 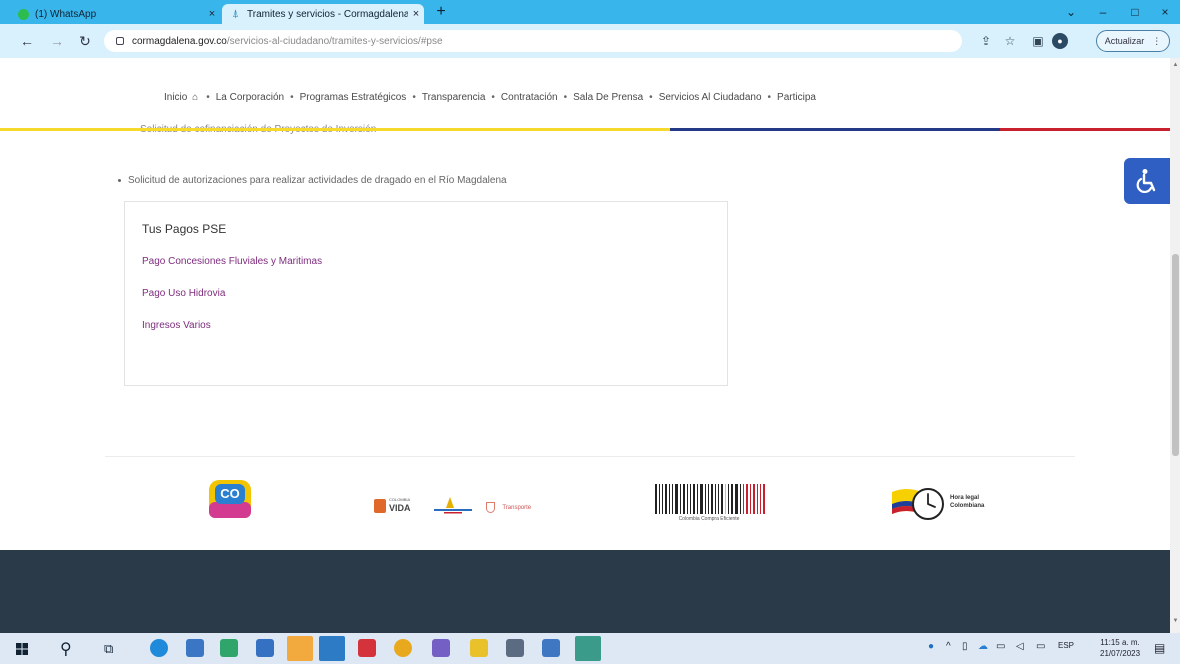 What do you see at coordinates (1103, 12) in the screenshot?
I see `minimize-button: –` at bounding box center [1103, 12].